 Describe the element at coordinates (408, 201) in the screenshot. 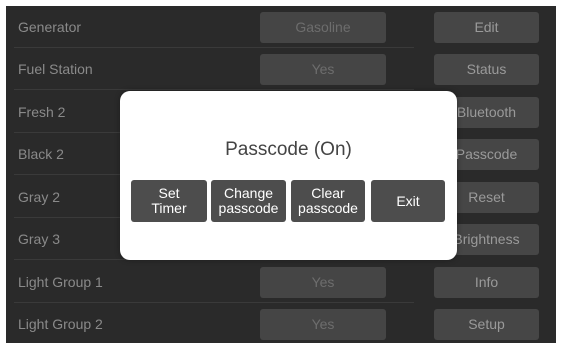

I see `exit-button: Exit` at that location.